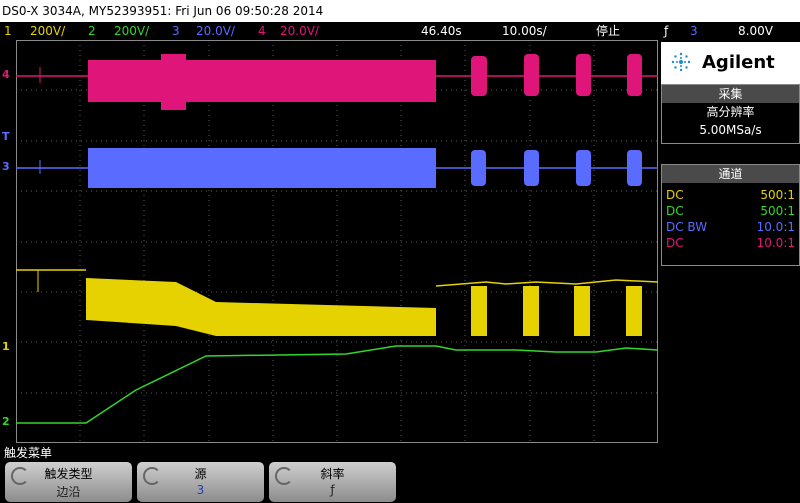 This screenshot has width=800, height=503. I want to click on acquisition-mode: 高分辨率, so click(730, 112).